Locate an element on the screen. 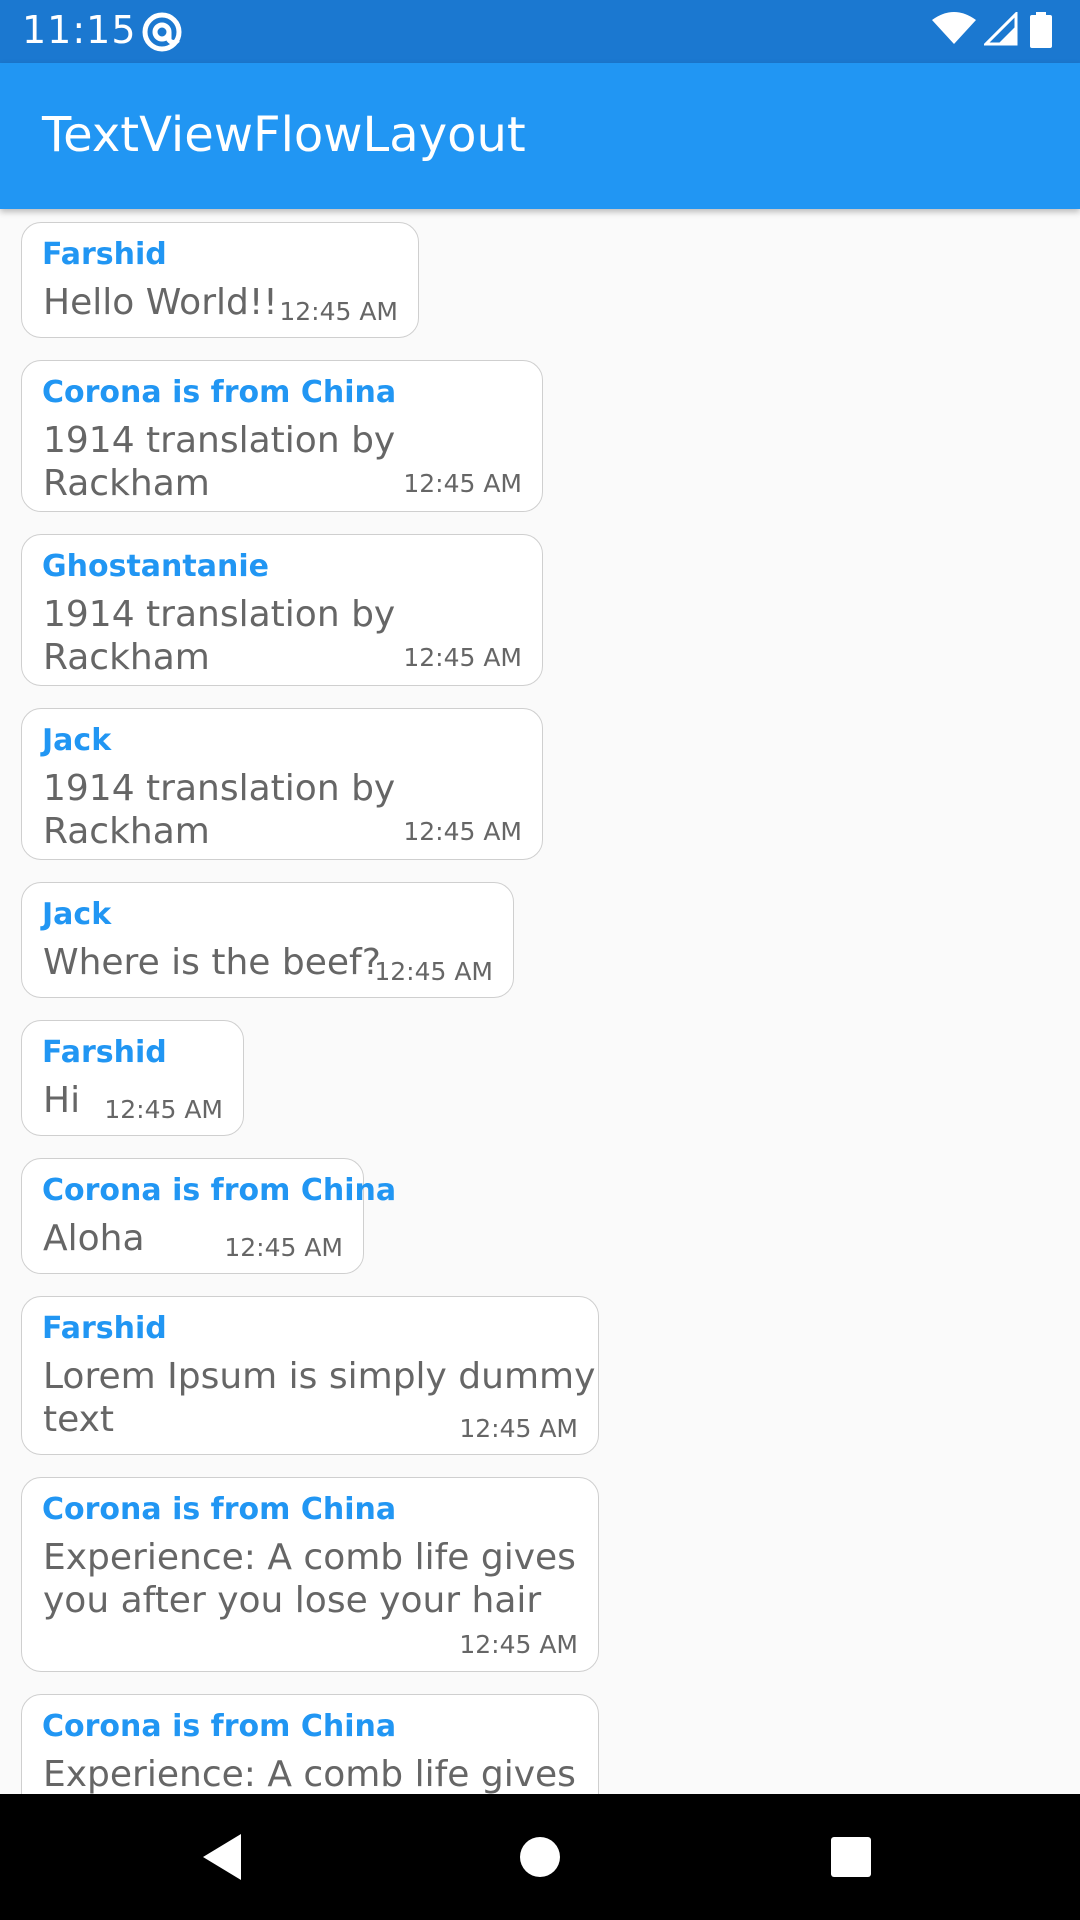  message-text: Hello World!! is located at coordinates (160, 302).